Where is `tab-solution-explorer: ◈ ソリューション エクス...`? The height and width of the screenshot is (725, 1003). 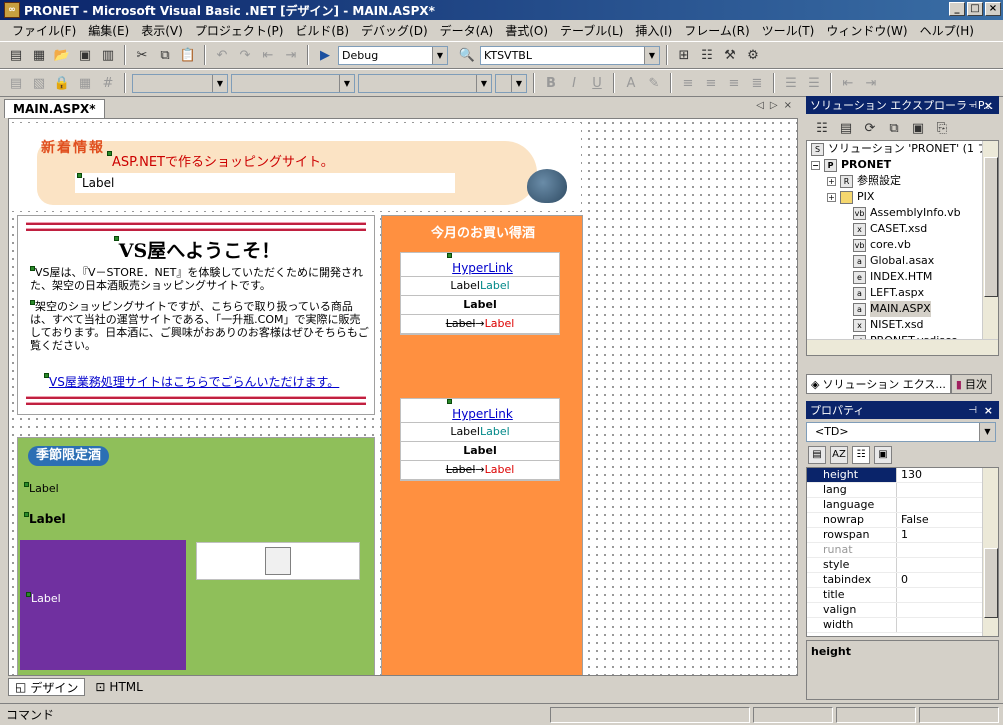 tab-solution-explorer: ◈ ソリューション エクス... is located at coordinates (878, 384).